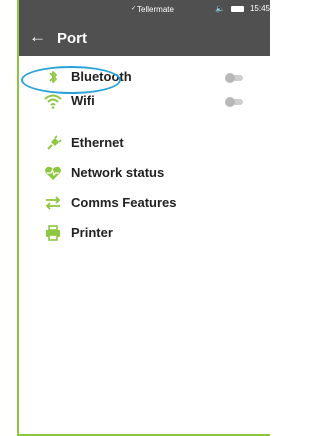 This screenshot has height=436, width=320. Describe the element at coordinates (53, 173) in the screenshot. I see `heartbeat-icon` at that location.